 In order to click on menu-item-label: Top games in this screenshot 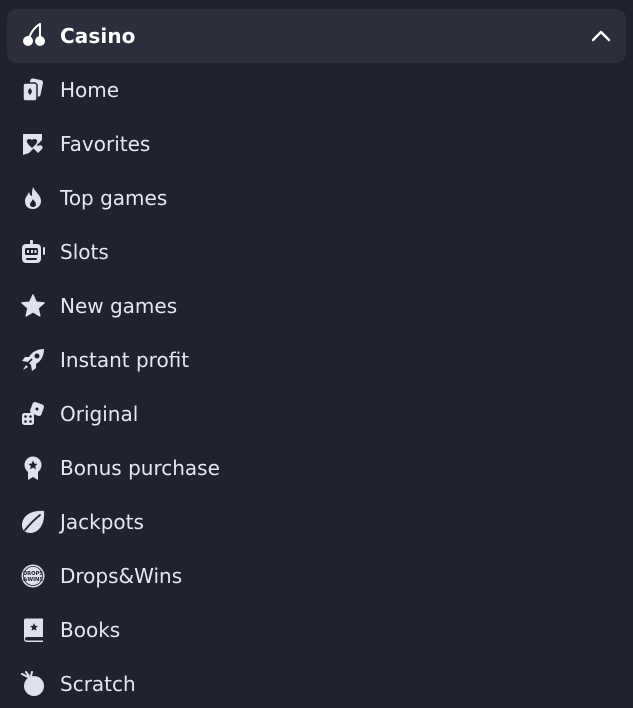, I will do `click(114, 198)`.